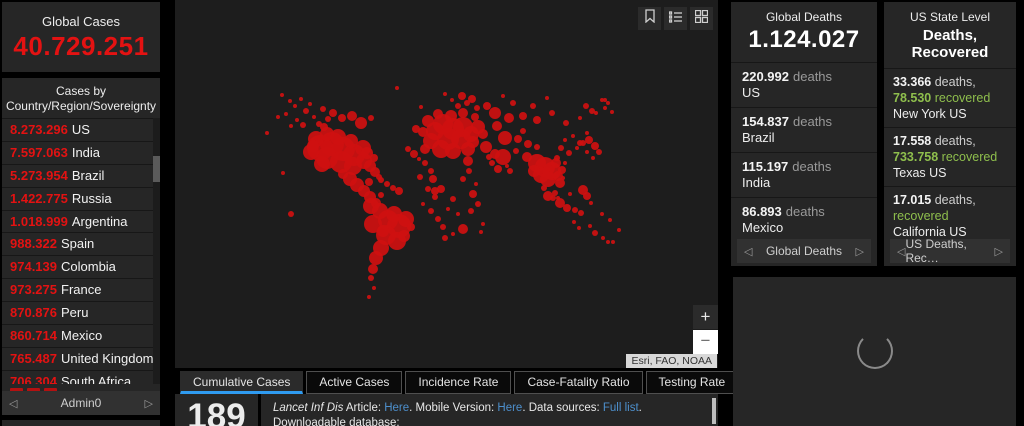 Image resolution: width=1024 pixels, height=426 pixels. What do you see at coordinates (242, 382) in the screenshot?
I see `tab-cumulative-cases: Cumulative Cases` at bounding box center [242, 382].